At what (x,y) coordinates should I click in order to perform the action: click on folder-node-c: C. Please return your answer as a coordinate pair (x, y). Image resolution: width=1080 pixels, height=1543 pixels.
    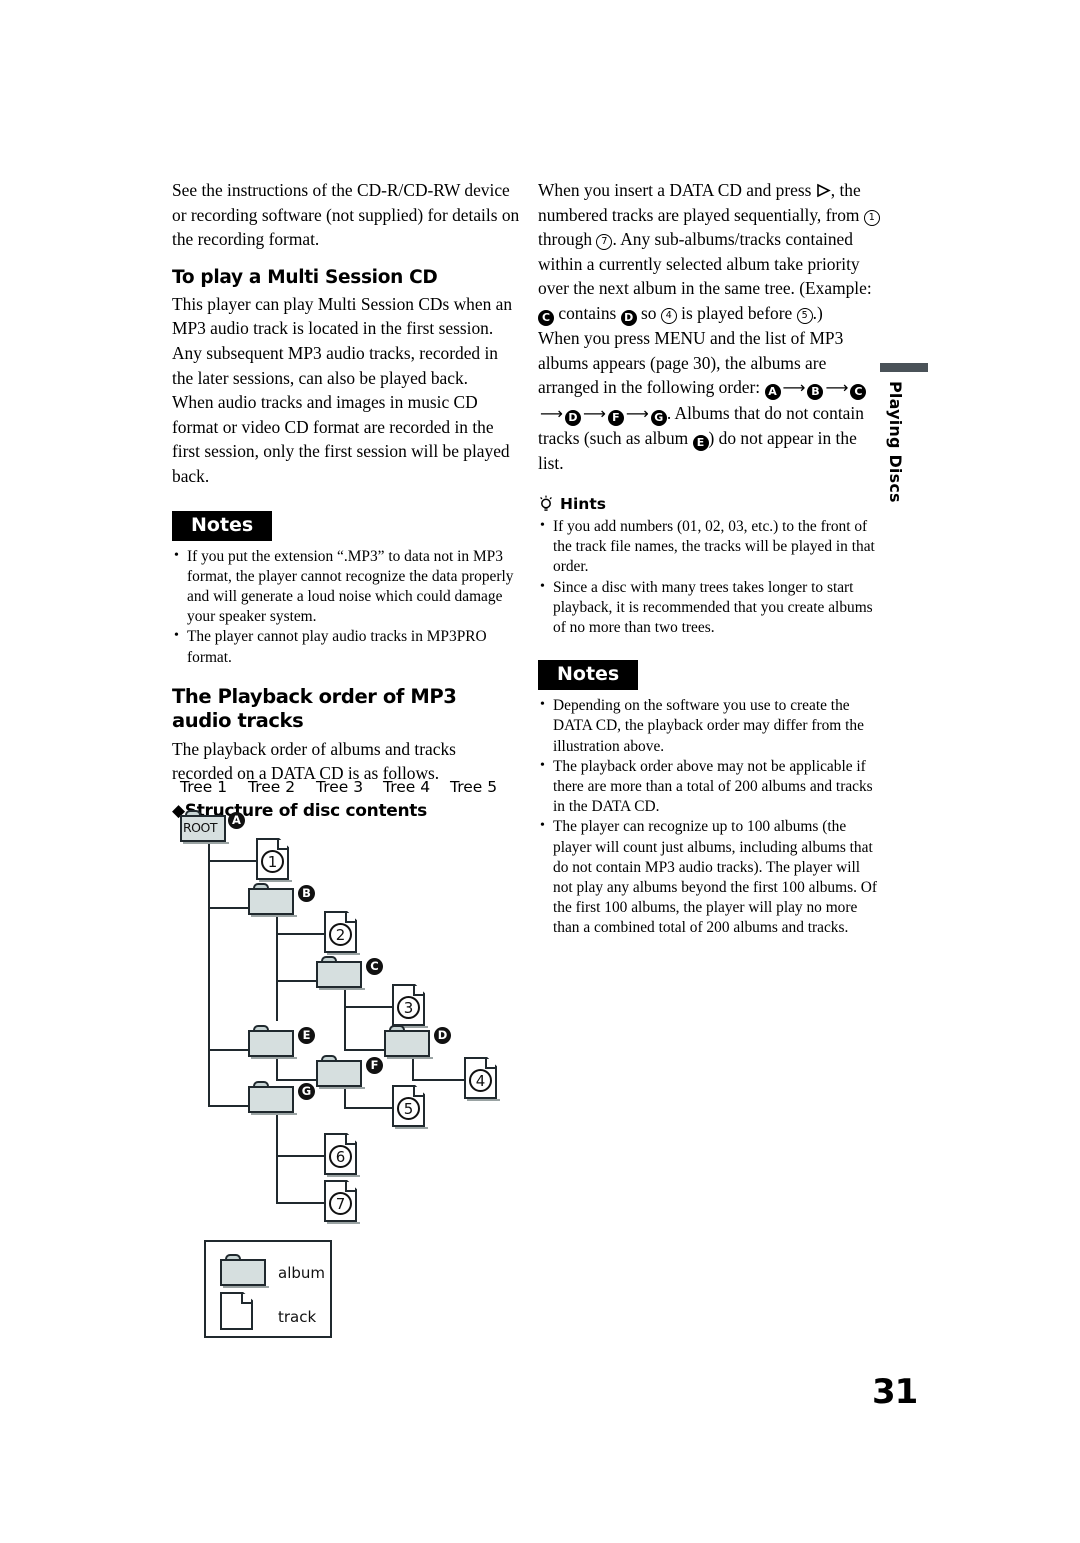
    Looking at the image, I should click on (349, 973).